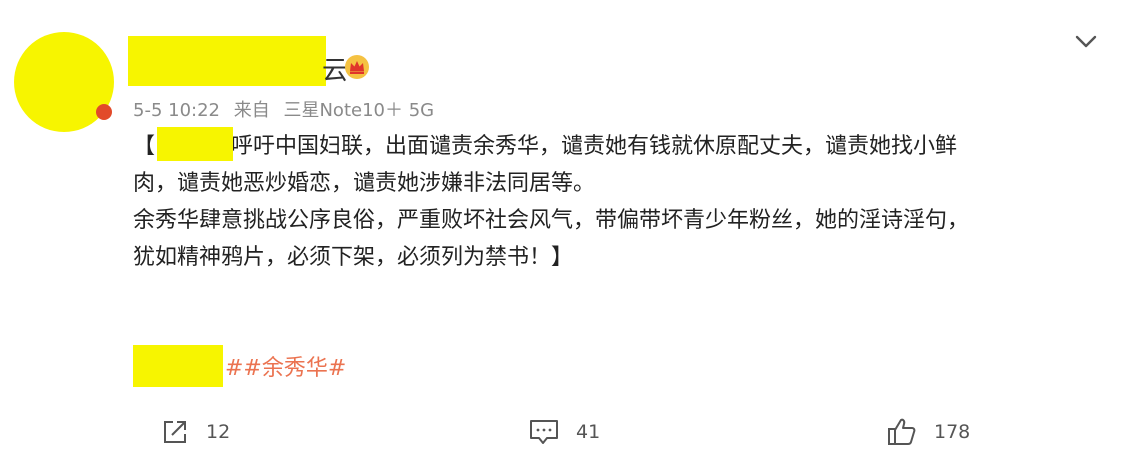 This screenshot has width=1126, height=458. I want to click on share-button: 12, so click(195, 432).